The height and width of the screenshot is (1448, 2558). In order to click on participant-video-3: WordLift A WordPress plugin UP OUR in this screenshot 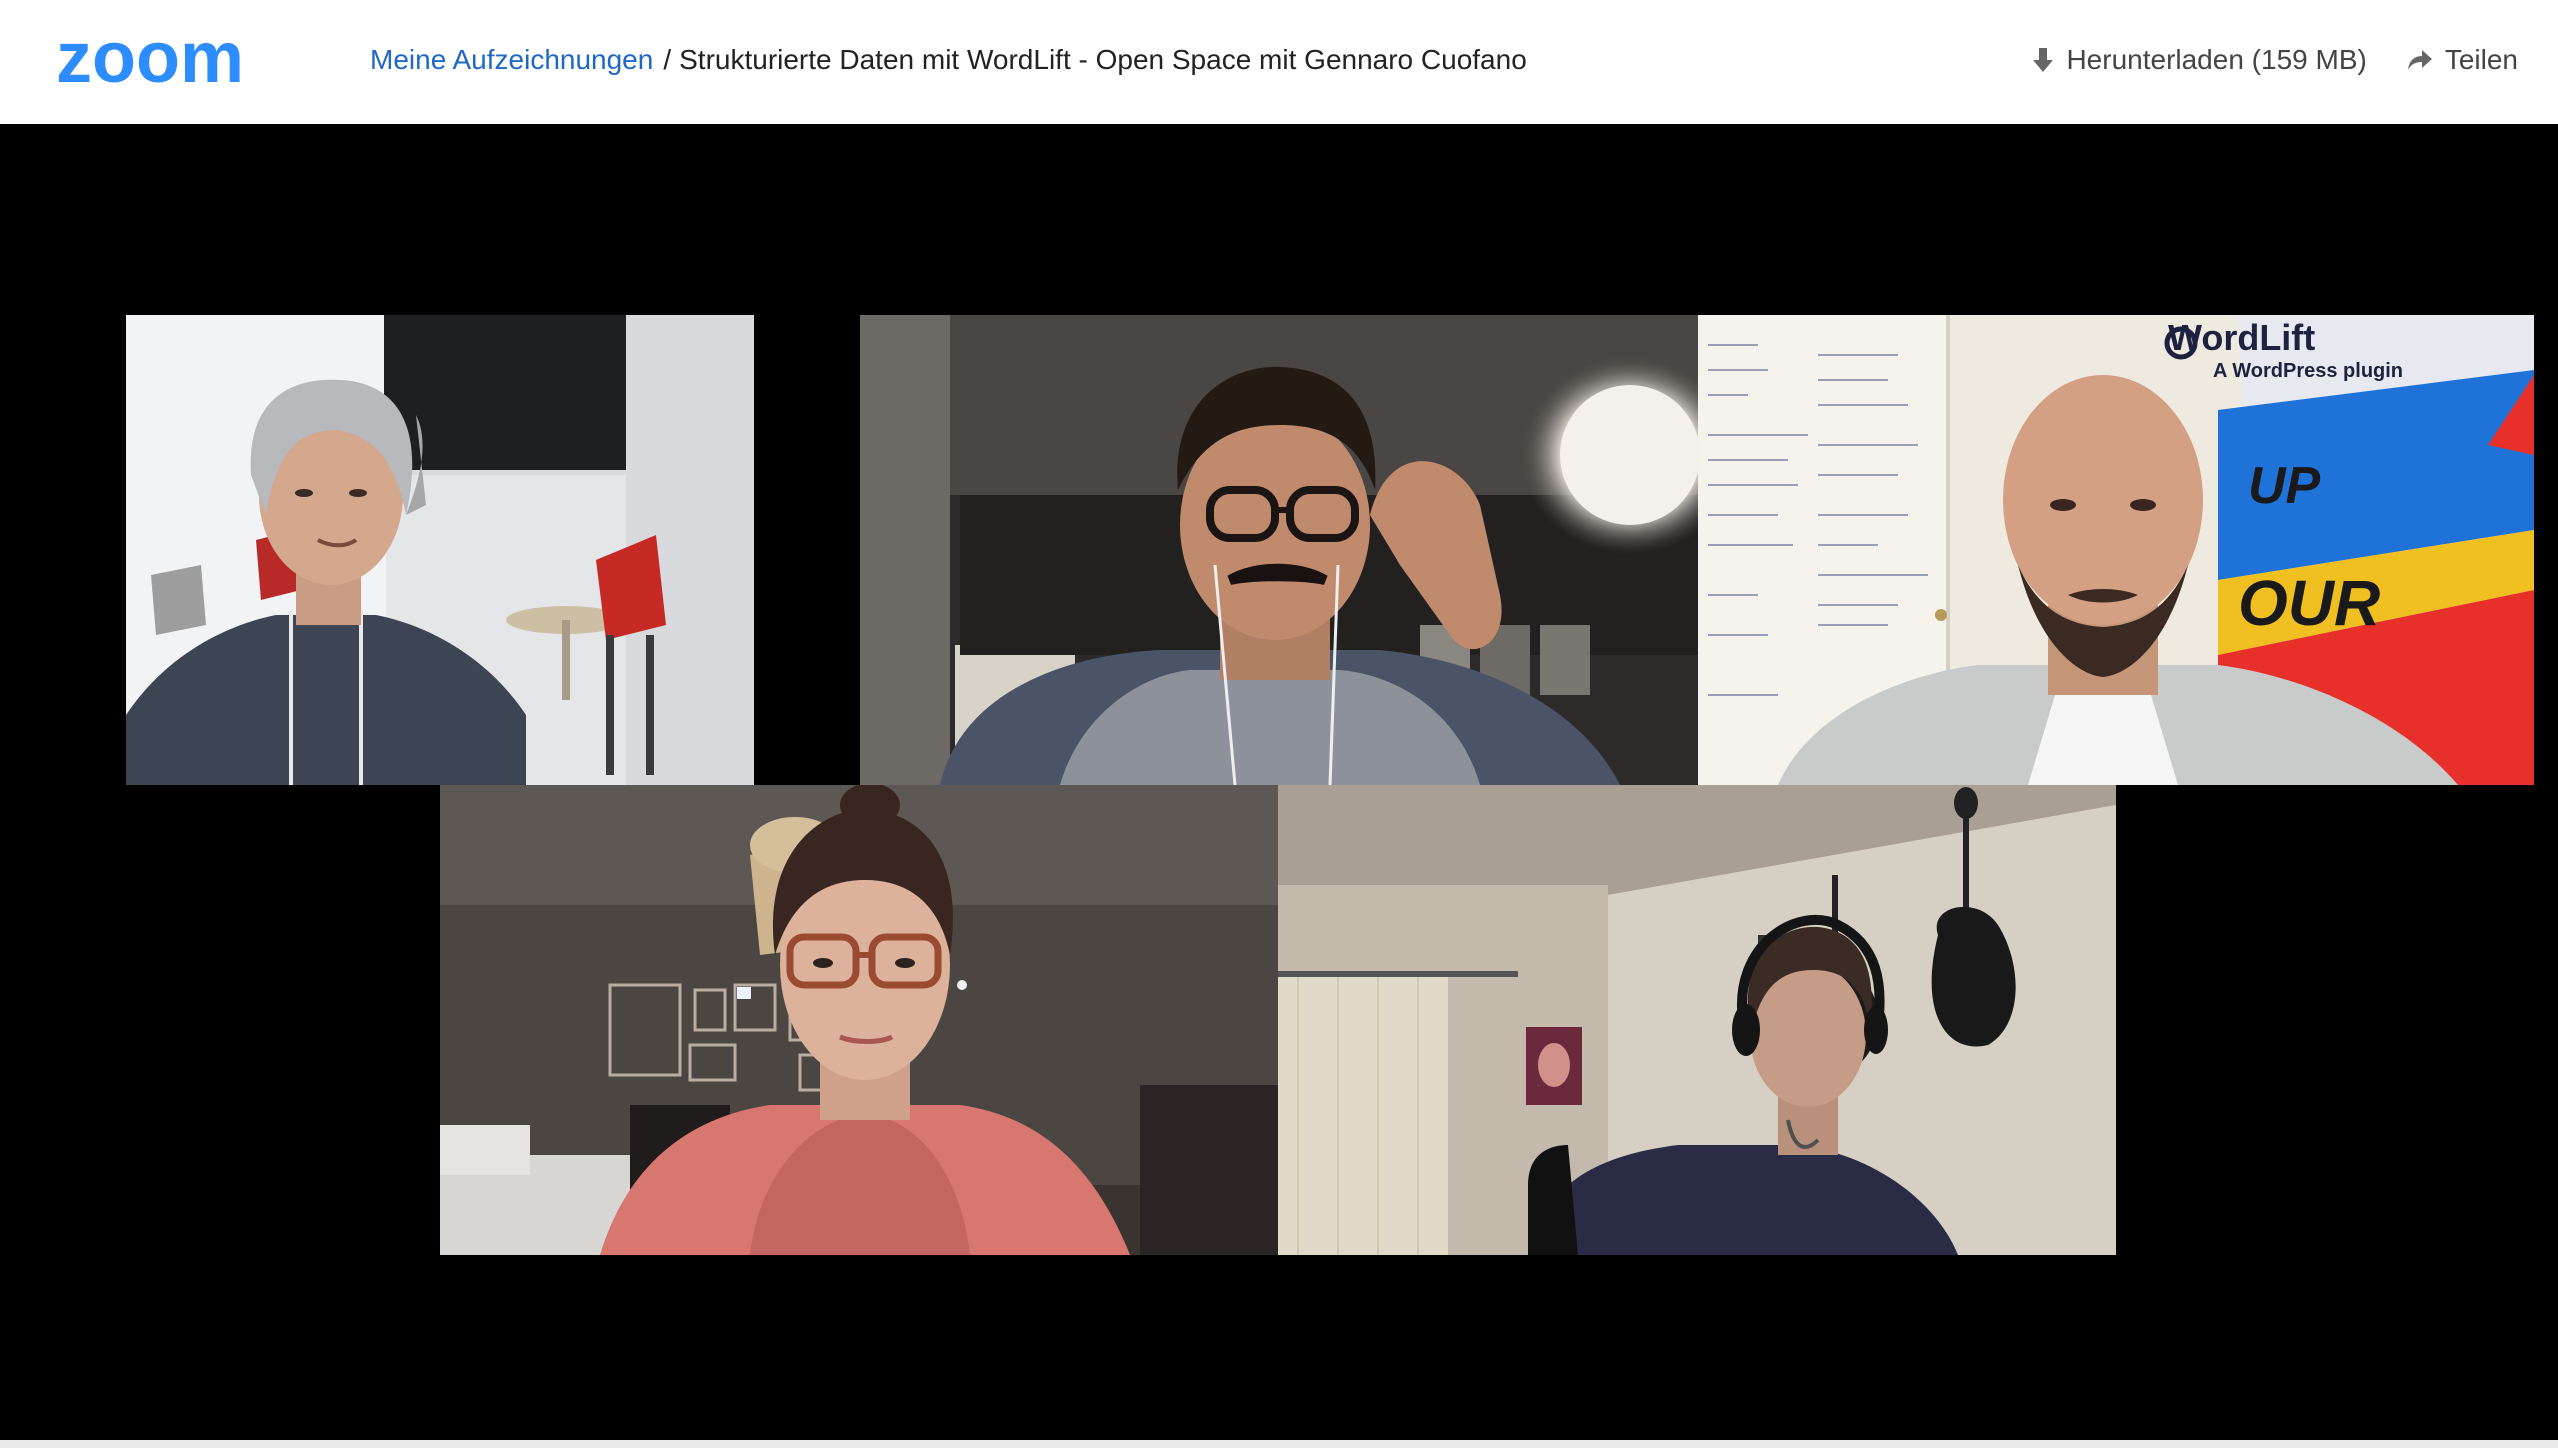, I will do `click(2116, 550)`.